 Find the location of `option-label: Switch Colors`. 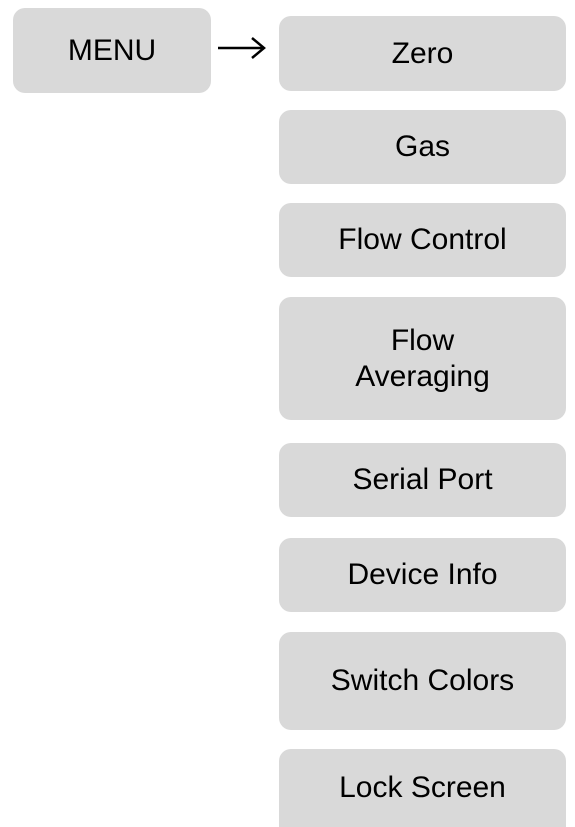

option-label: Switch Colors is located at coordinates (422, 680).